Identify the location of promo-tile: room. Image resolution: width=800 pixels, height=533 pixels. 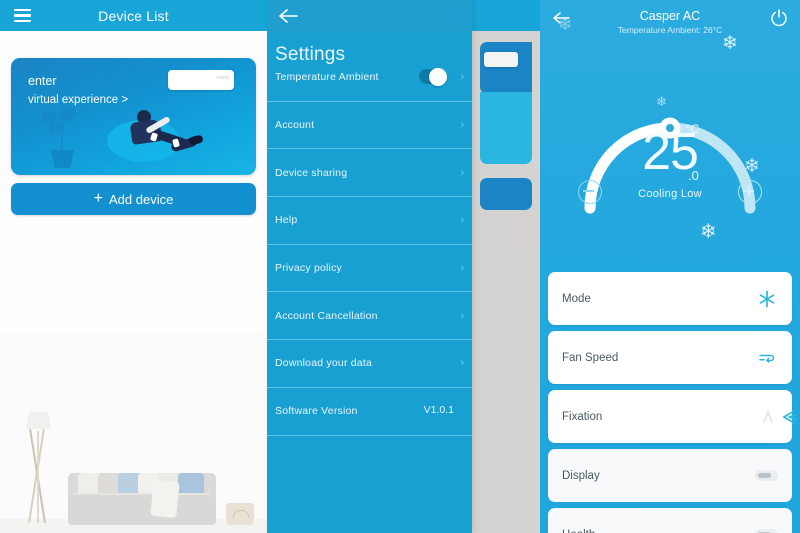
(201, 80).